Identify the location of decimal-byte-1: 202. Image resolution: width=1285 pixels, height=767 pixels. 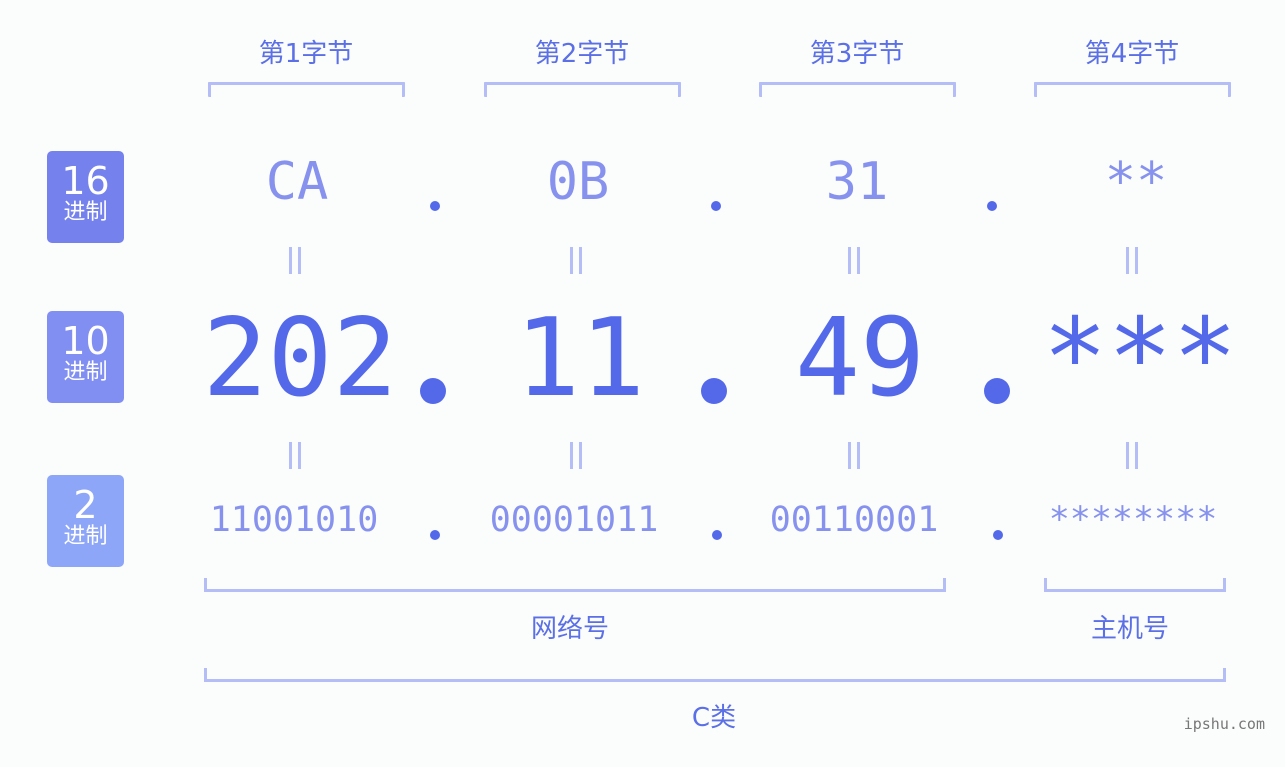
(300, 358).